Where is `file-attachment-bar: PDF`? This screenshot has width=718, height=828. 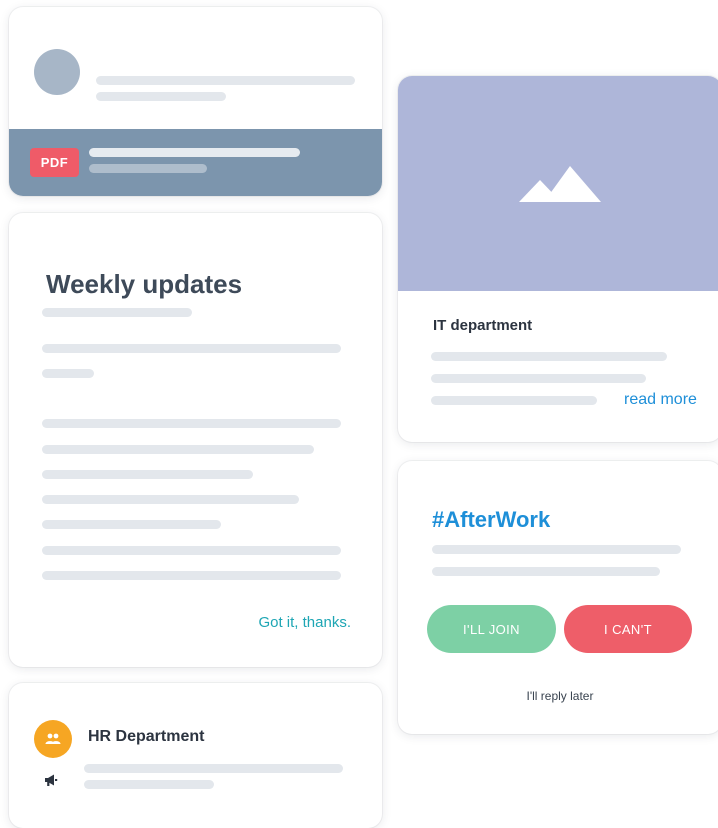 file-attachment-bar: PDF is located at coordinates (195, 162).